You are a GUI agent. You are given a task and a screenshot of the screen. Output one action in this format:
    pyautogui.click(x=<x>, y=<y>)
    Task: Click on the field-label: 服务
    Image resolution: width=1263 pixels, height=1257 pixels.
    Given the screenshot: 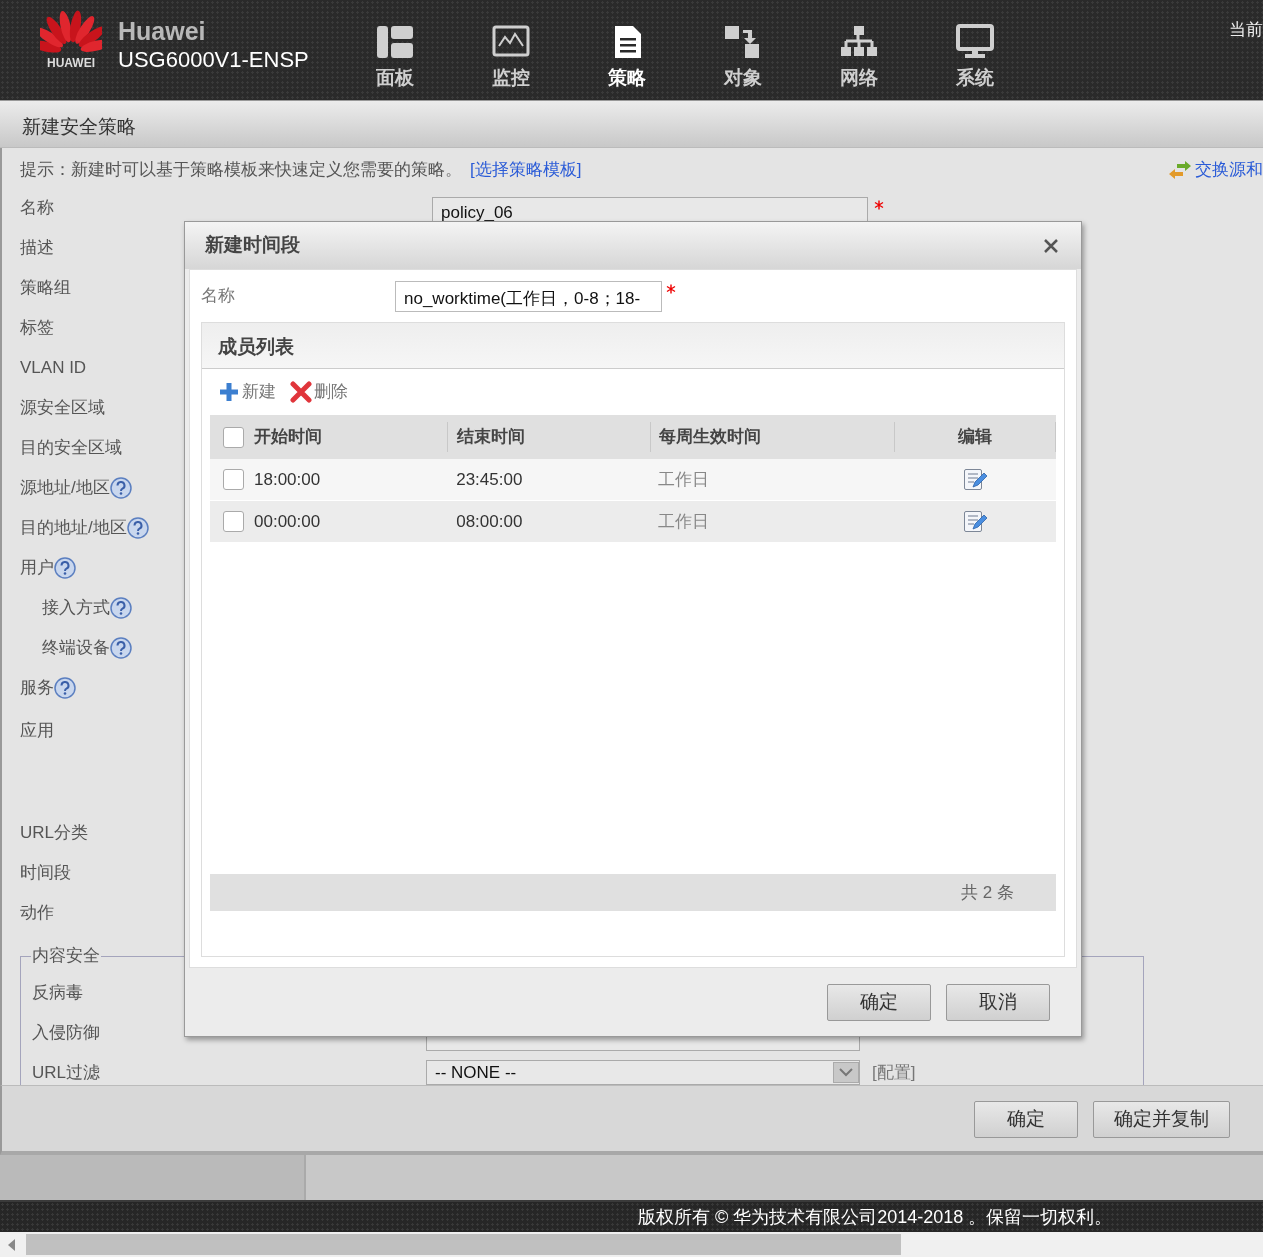 What is the action you would take?
    pyautogui.click(x=37, y=688)
    